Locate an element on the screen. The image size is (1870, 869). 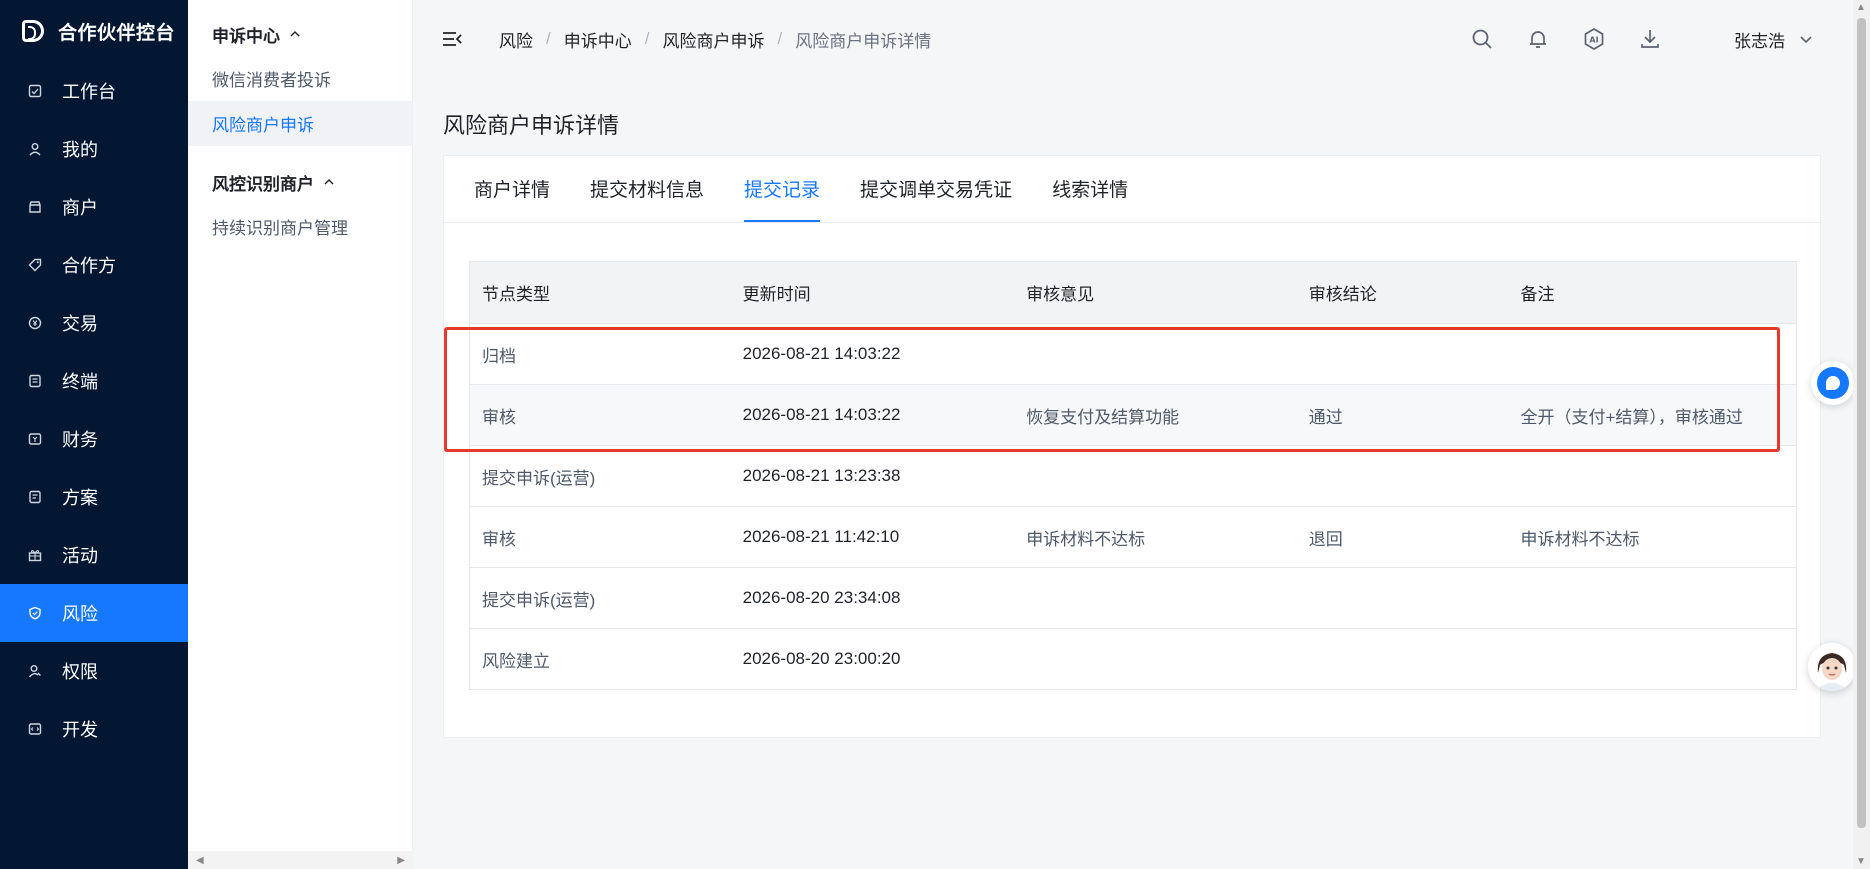
tab-0: 商户详情 is located at coordinates (512, 198).